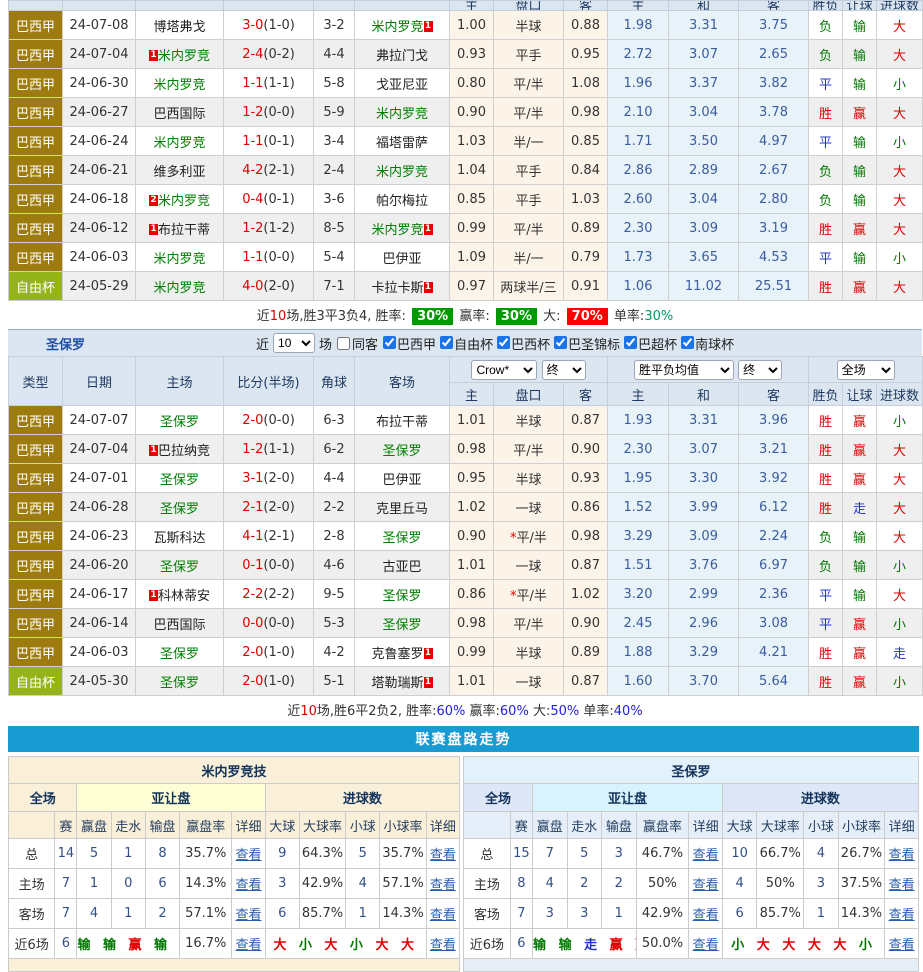 The height and width of the screenshot is (972, 923). I want to click on result-handicap: 赢, so click(860, 681).